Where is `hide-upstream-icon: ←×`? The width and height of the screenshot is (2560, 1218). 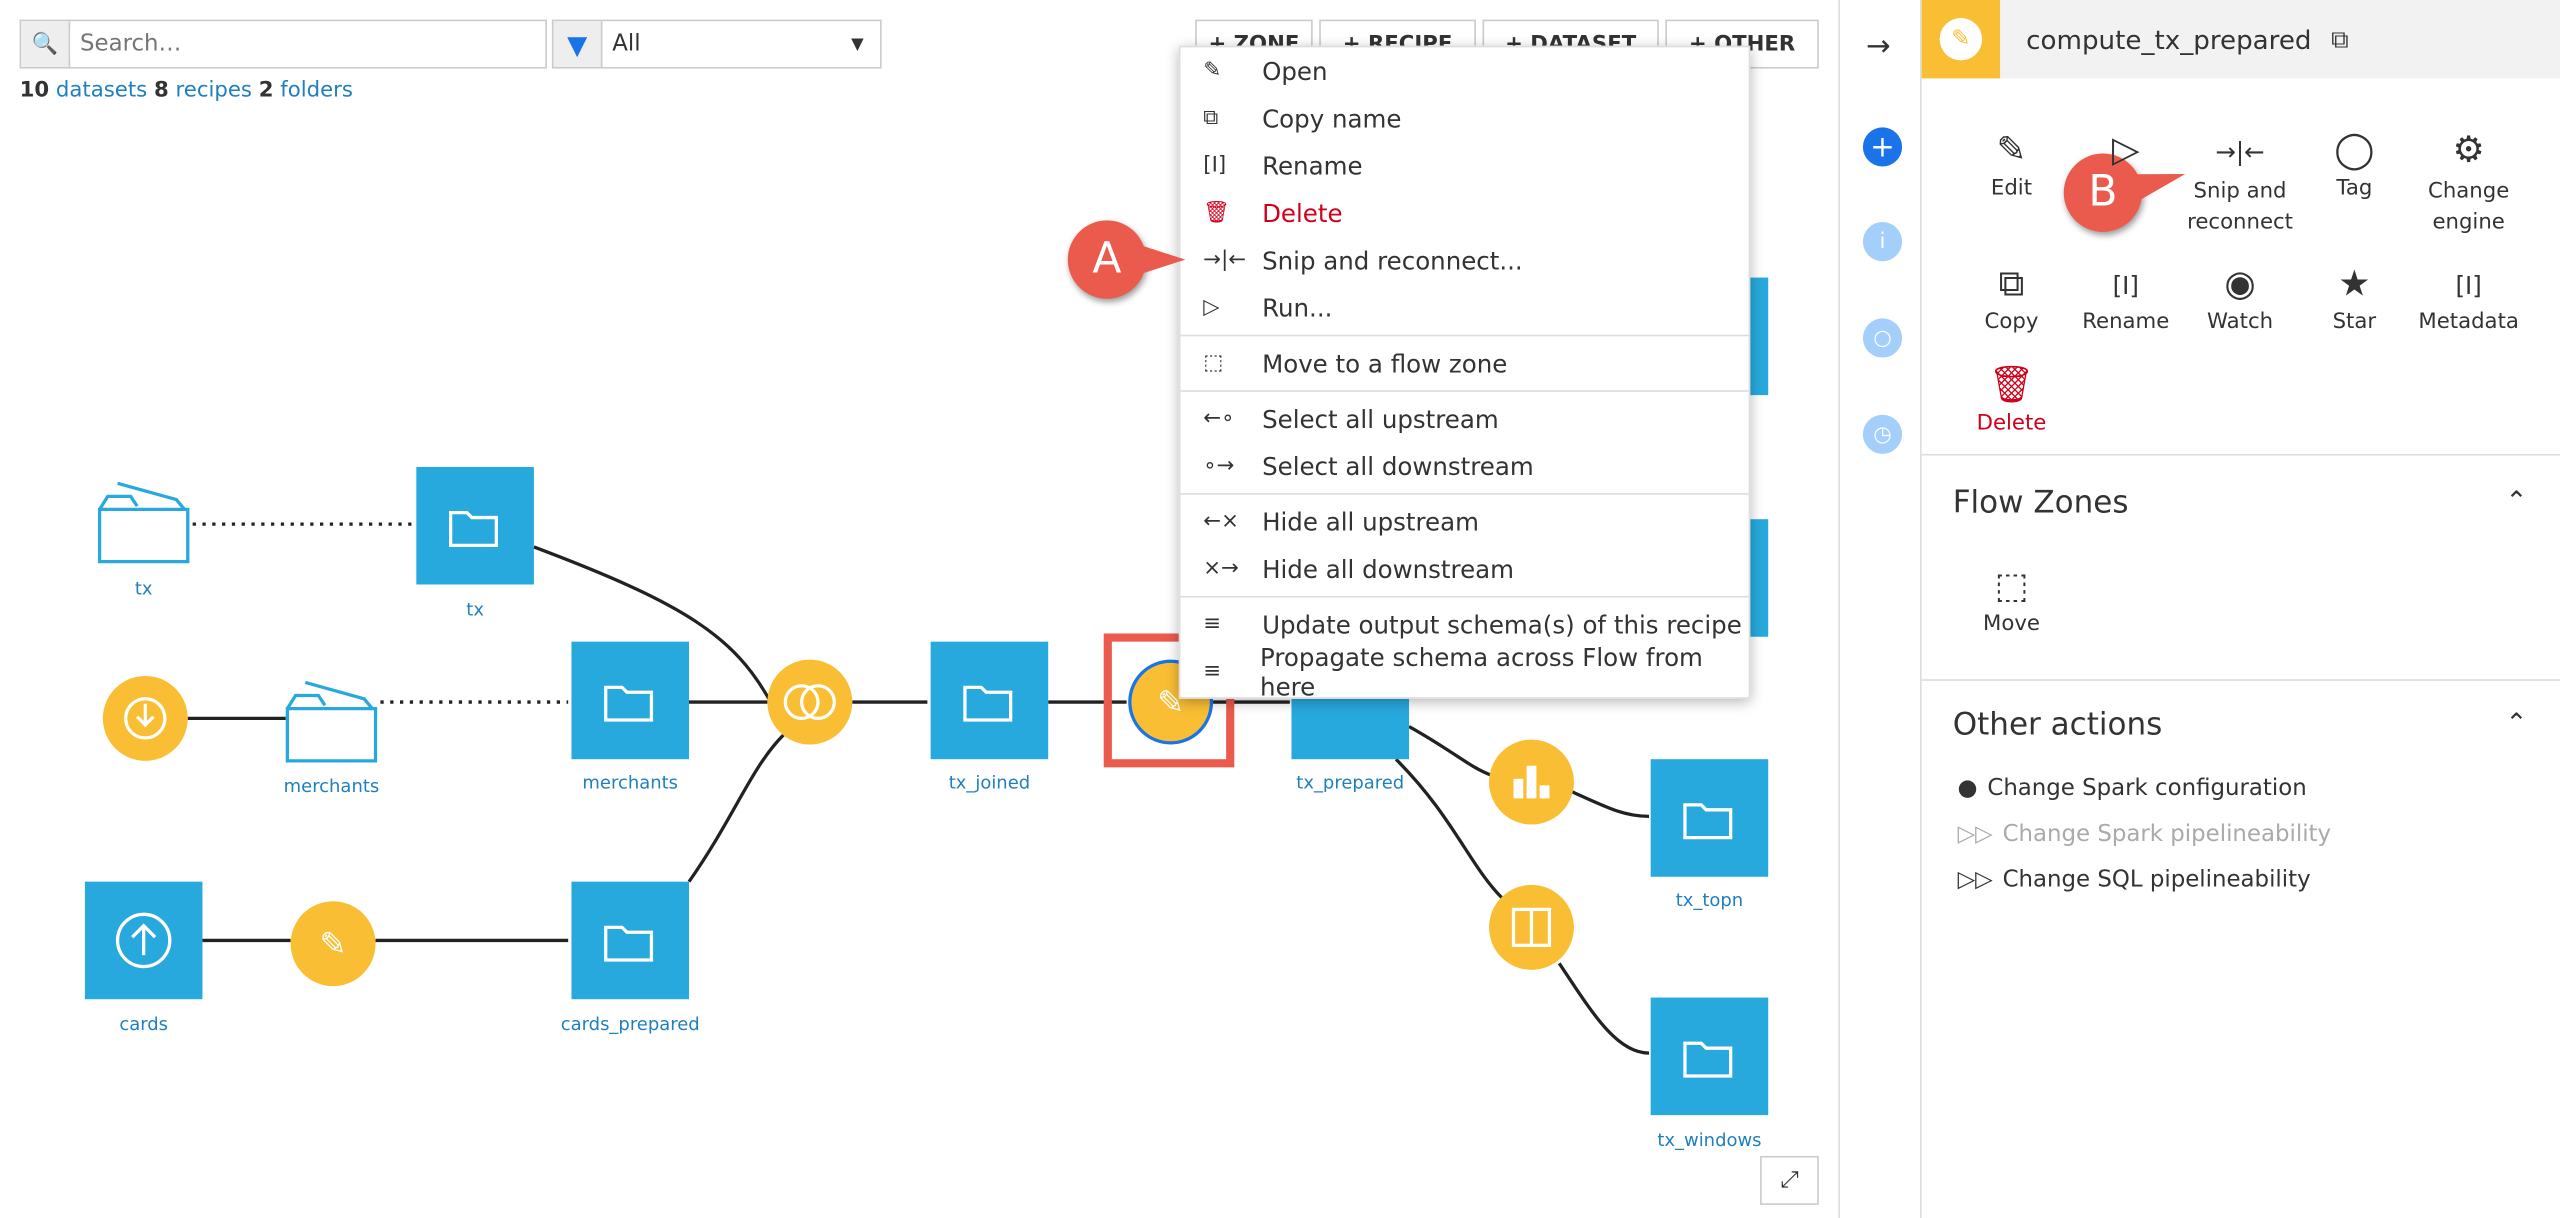
hide-upstream-icon: ←× is located at coordinates (1221, 521).